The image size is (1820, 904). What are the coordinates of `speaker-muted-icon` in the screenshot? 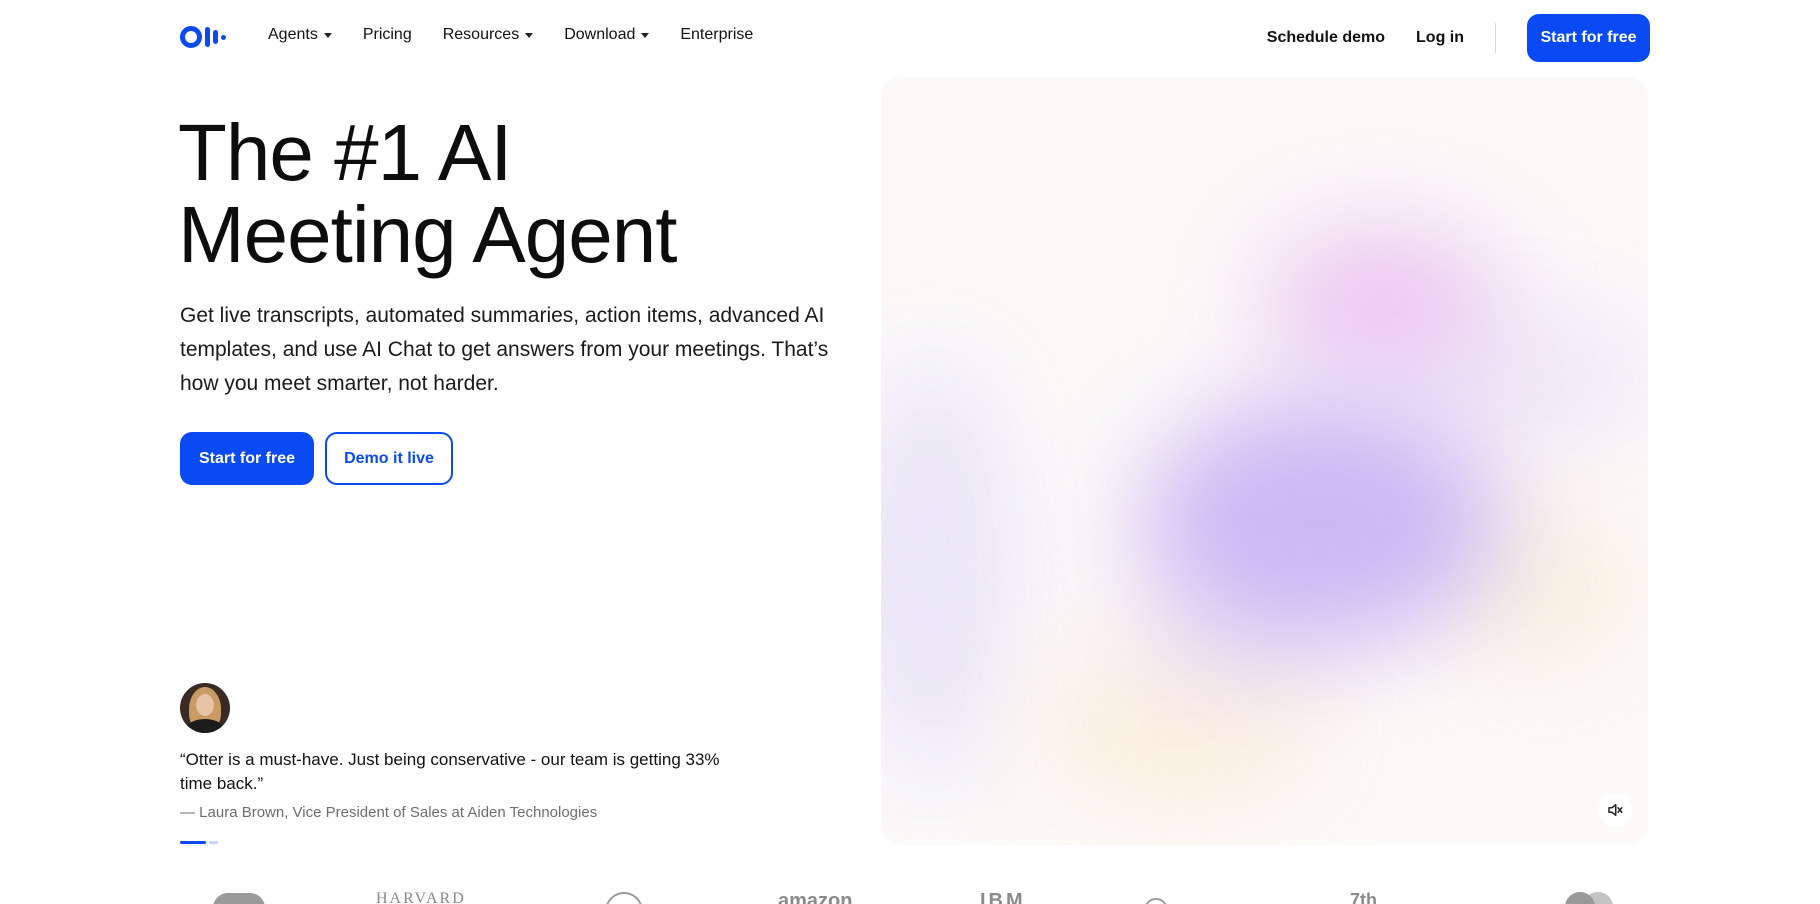 It's located at (1615, 810).